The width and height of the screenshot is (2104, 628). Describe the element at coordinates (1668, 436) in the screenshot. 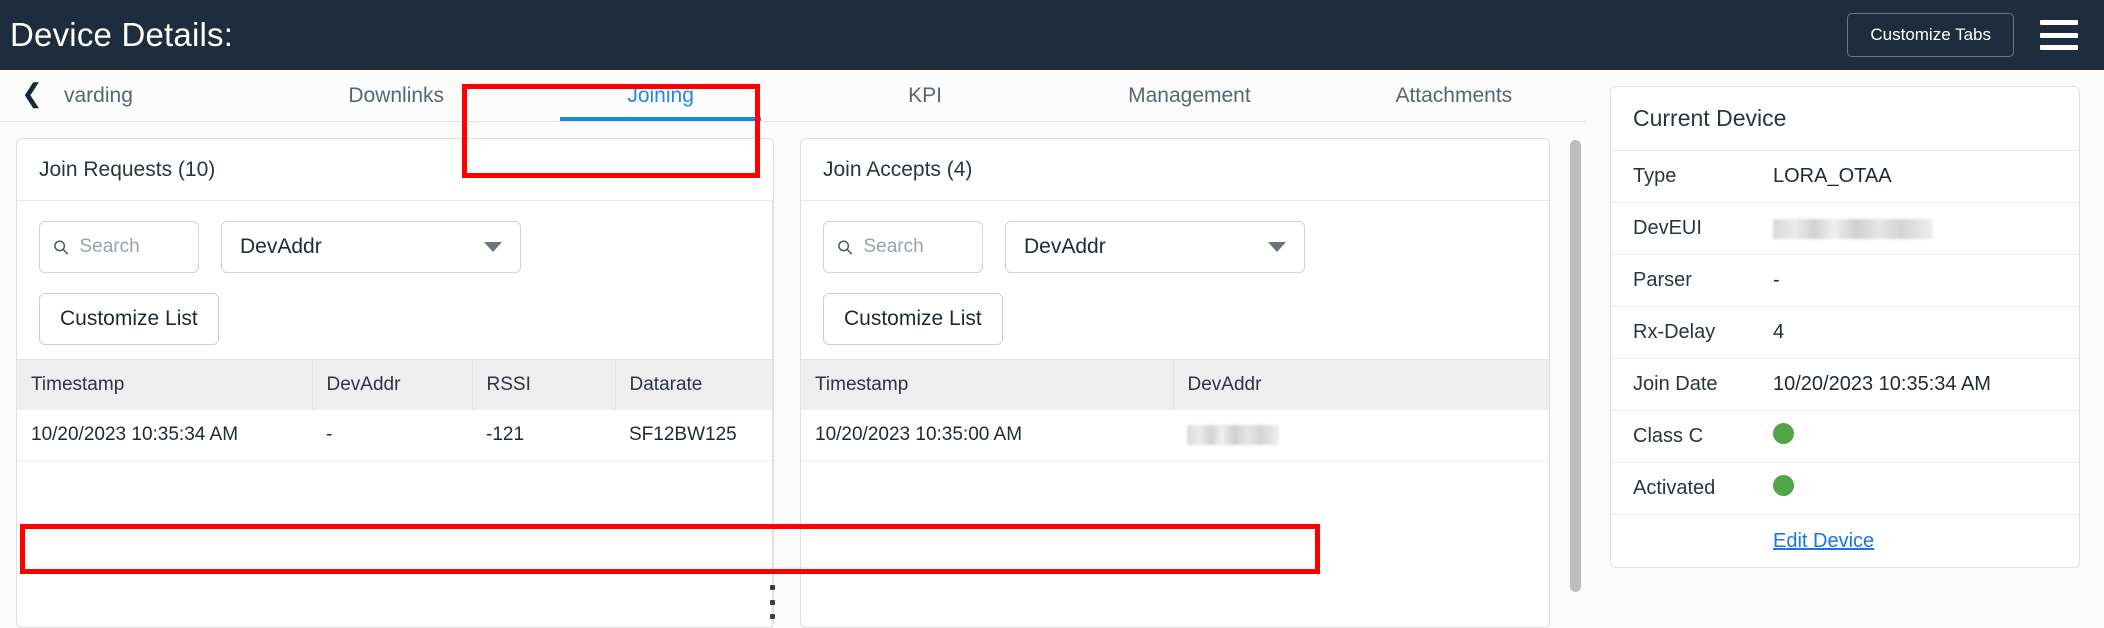

I see `row-label: Class C` at that location.